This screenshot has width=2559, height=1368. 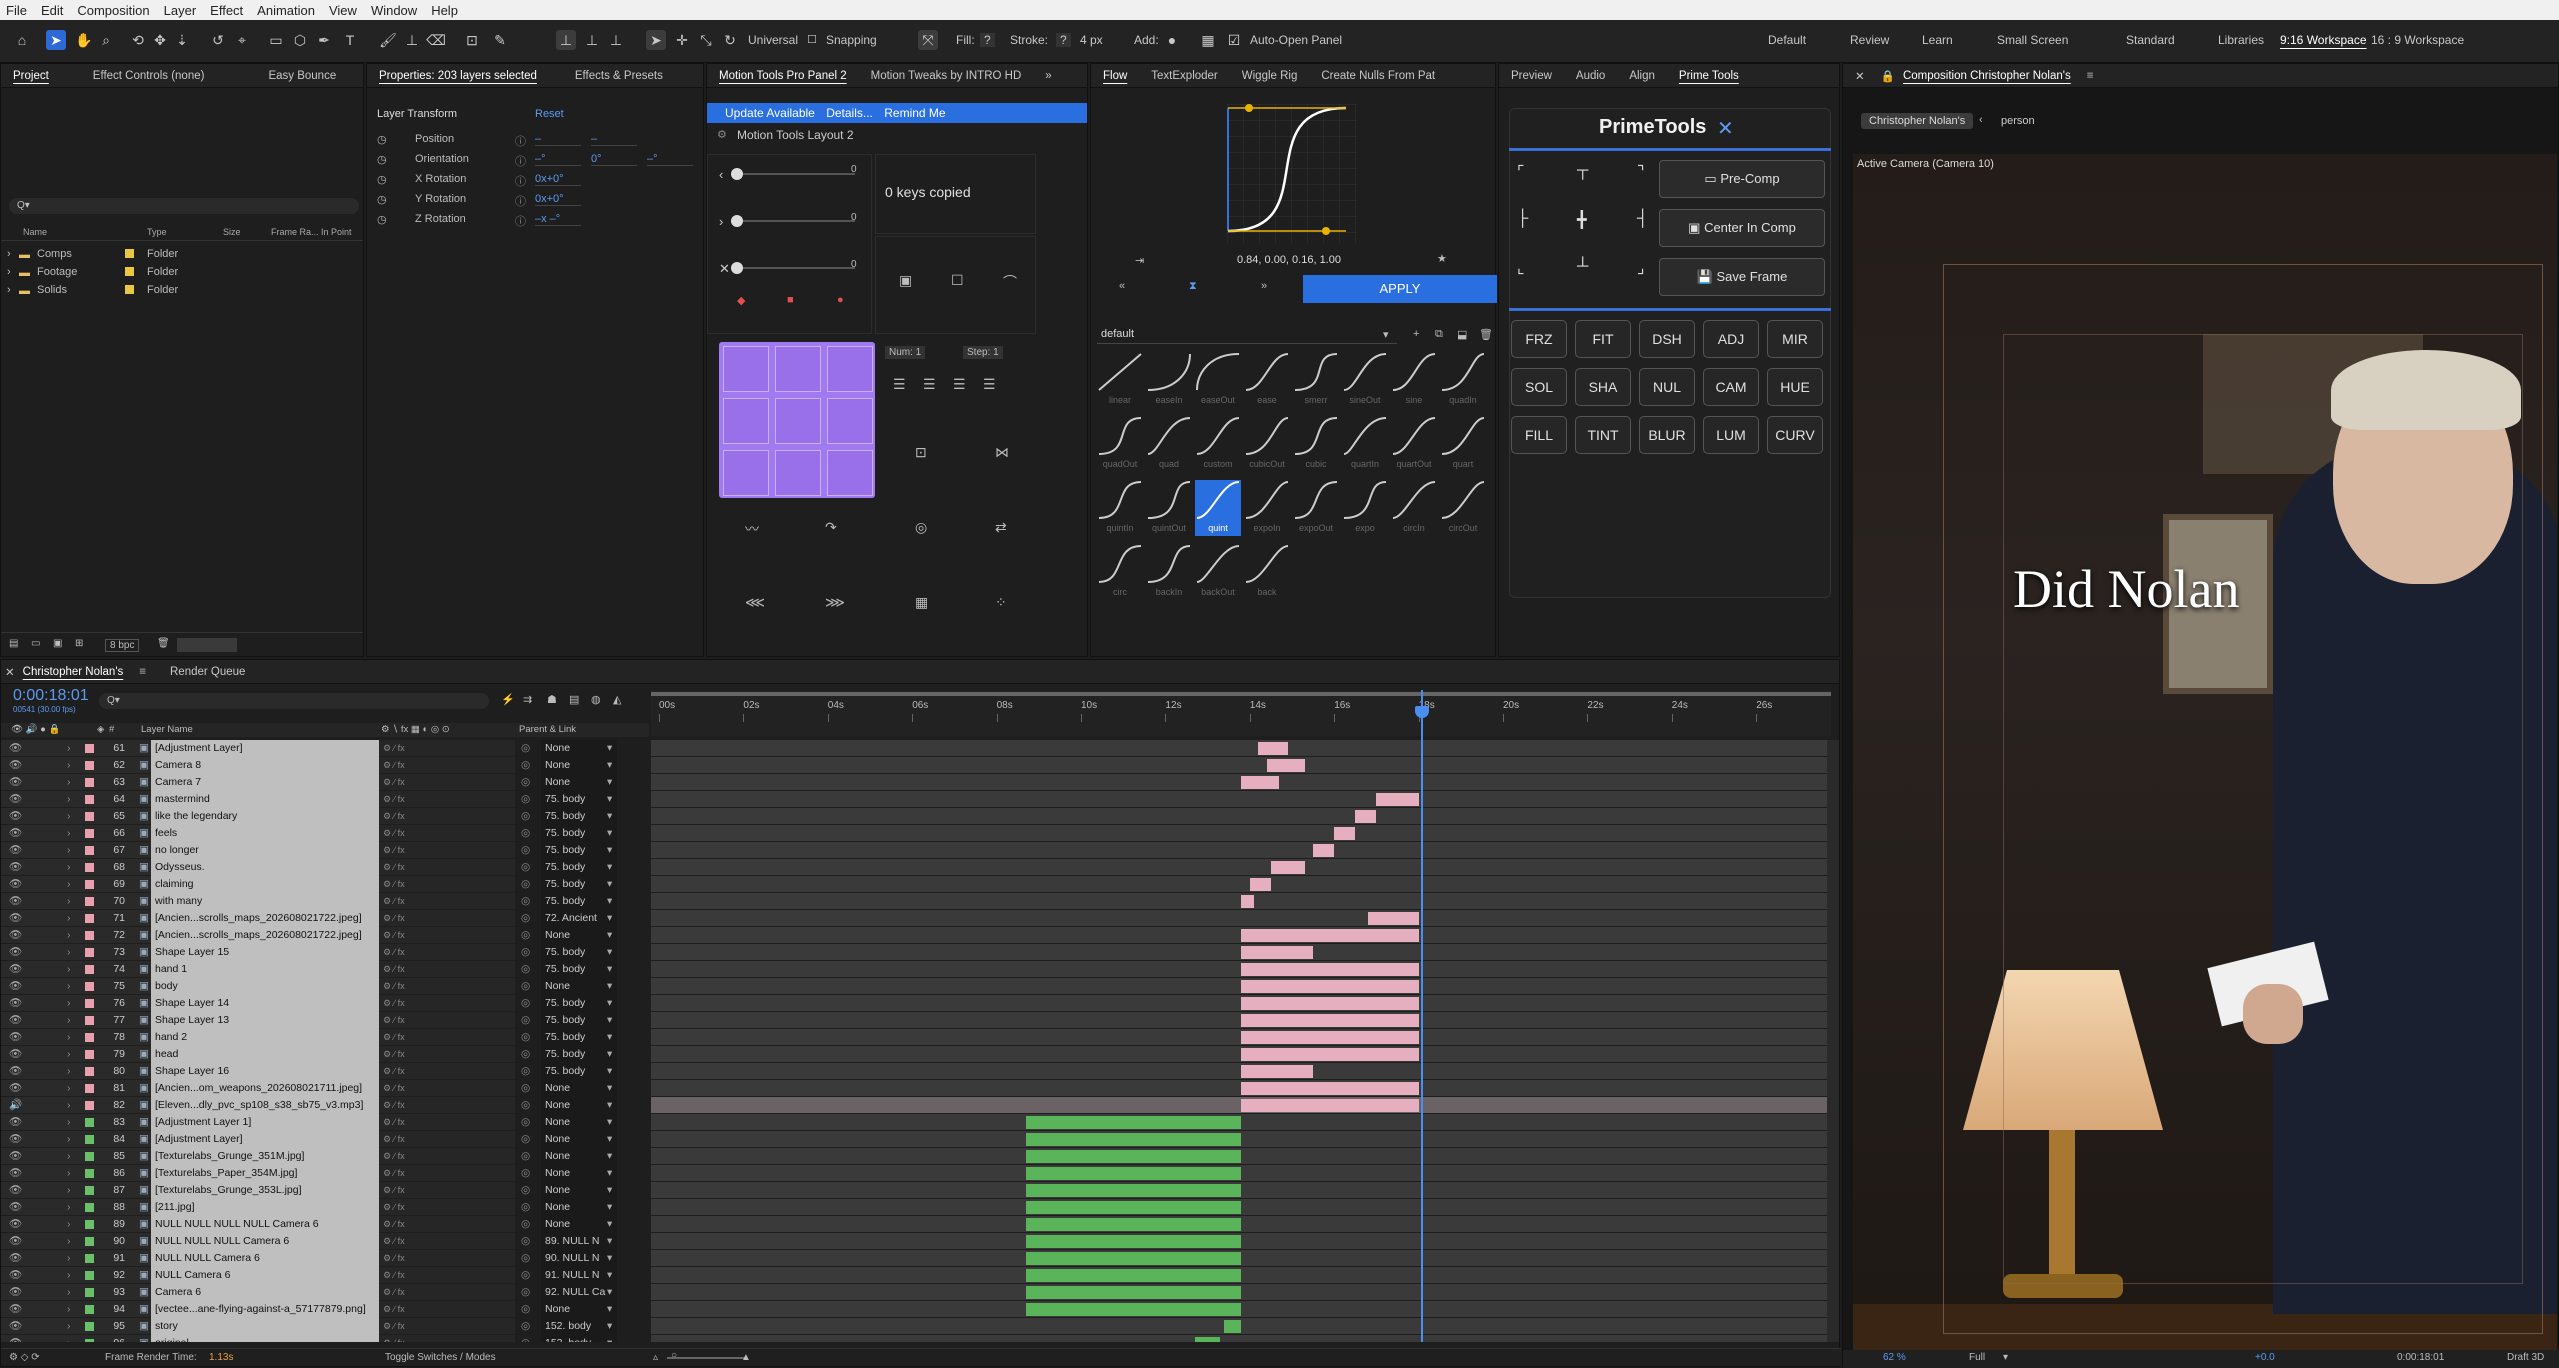 What do you see at coordinates (458, 76) in the screenshot?
I see `tab-properties: Properties: 203 layers selected` at bounding box center [458, 76].